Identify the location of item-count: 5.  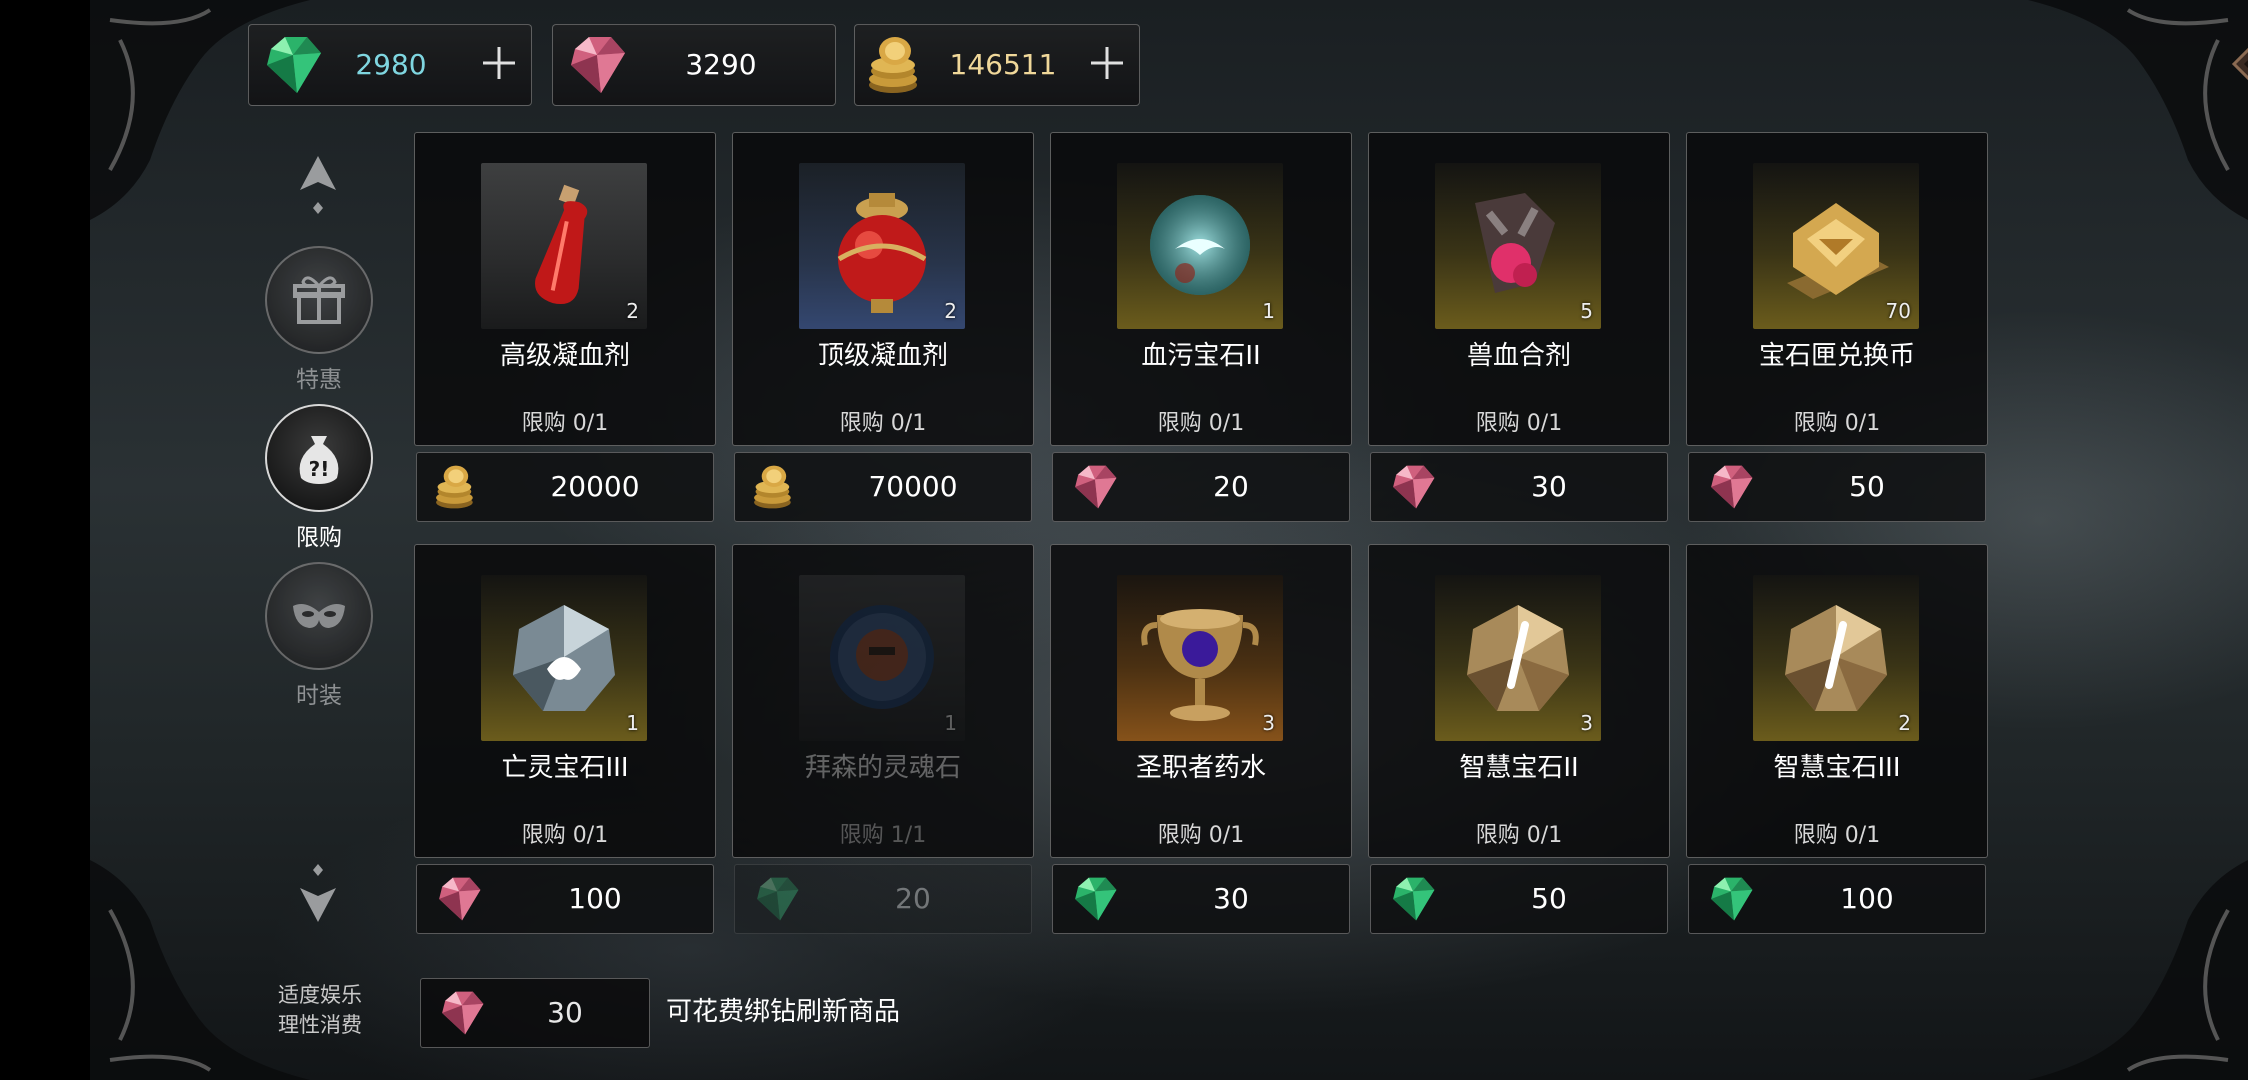
(1586, 311).